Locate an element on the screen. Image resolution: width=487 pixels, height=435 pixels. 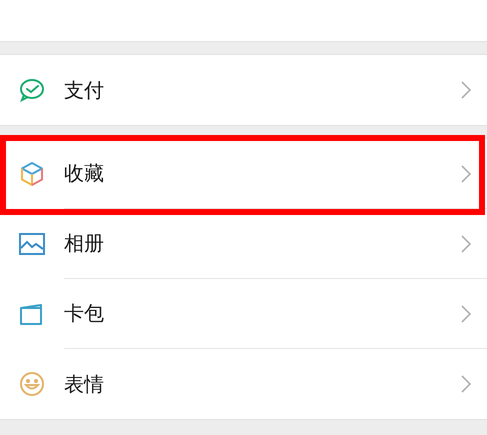
chat-check-icon is located at coordinates (32, 90).